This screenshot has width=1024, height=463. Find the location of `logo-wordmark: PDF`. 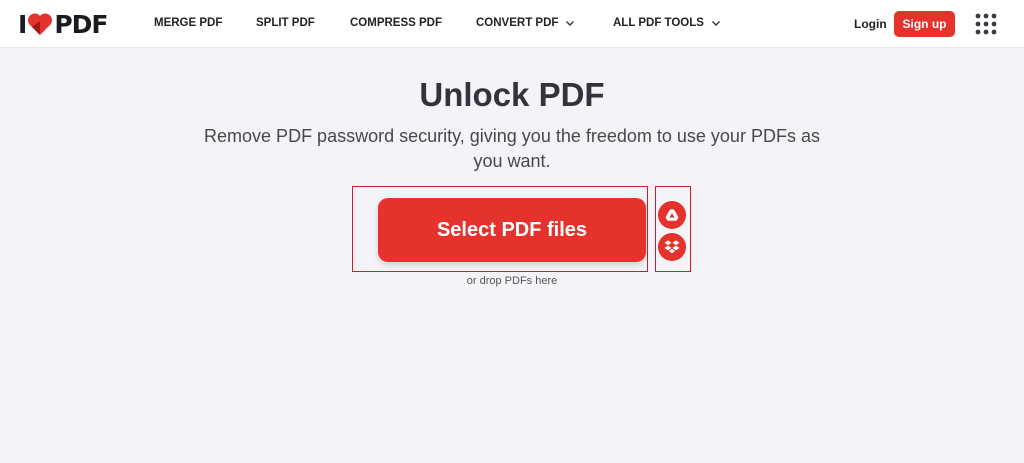

logo-wordmark: PDF is located at coordinates (81, 24).